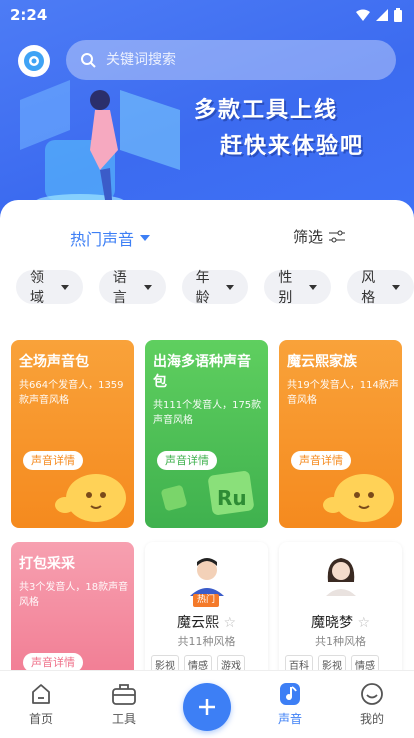  What do you see at coordinates (49, 288) in the screenshot?
I see `chip-domain: 领域` at bounding box center [49, 288].